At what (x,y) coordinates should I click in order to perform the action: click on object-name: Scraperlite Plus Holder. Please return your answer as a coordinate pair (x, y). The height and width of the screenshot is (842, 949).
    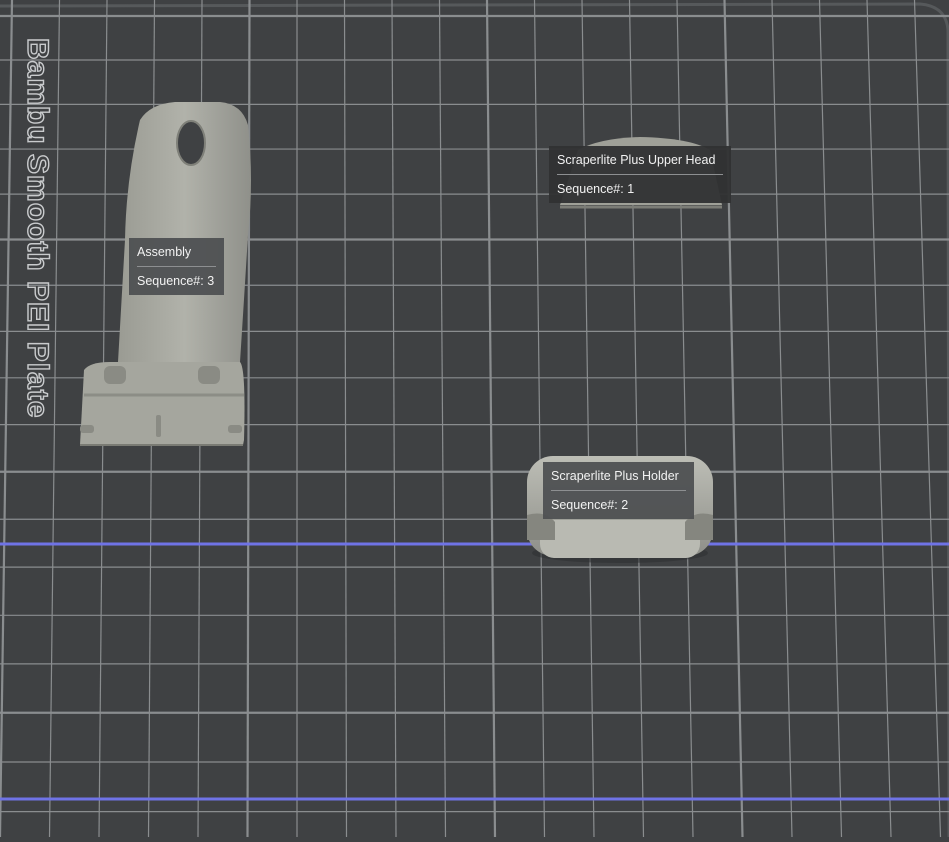
    Looking at the image, I should click on (615, 476).